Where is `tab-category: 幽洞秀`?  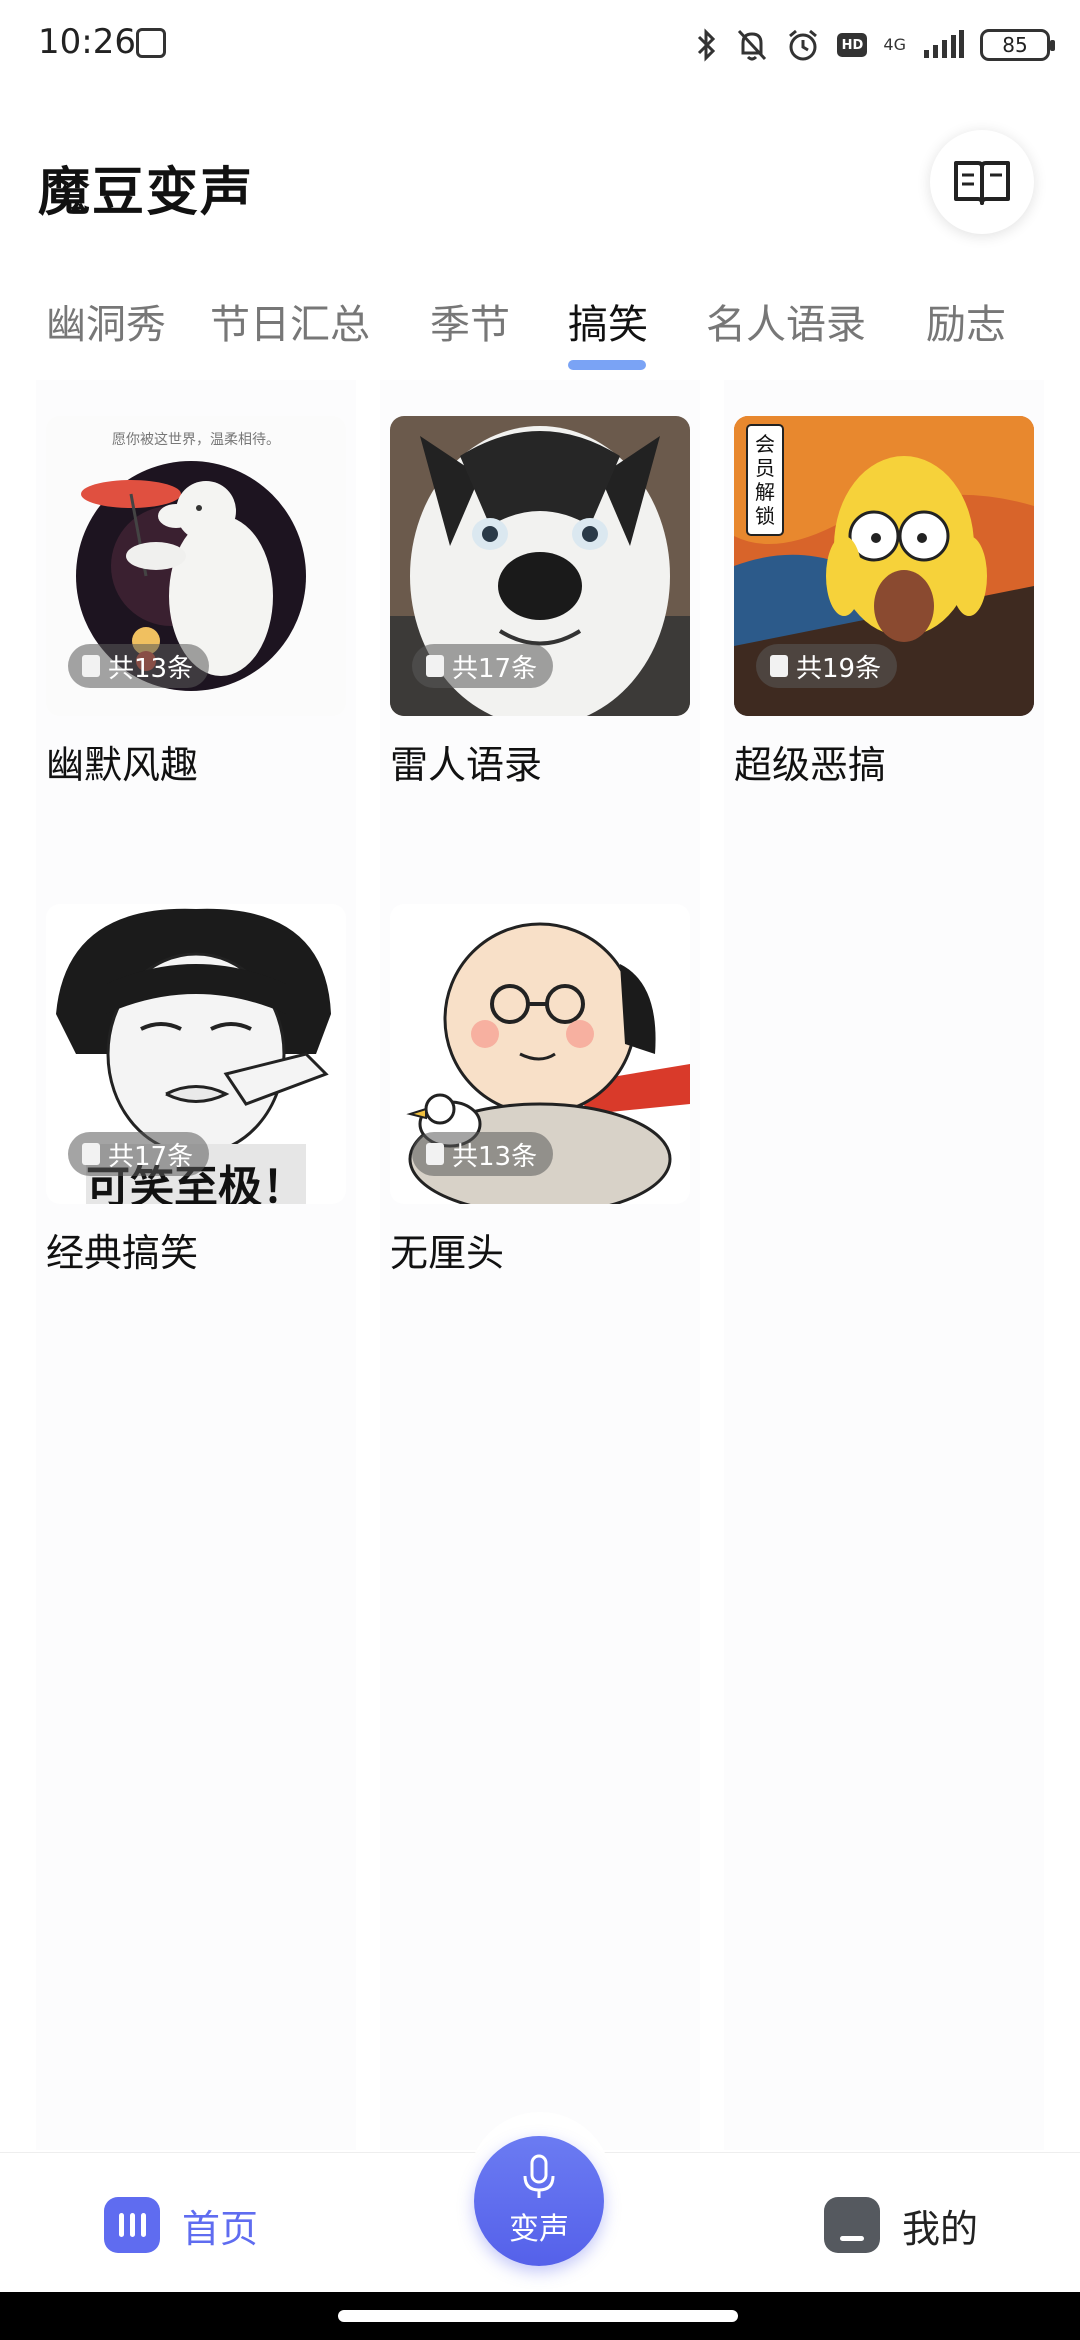
tab-category: 幽洞秀 is located at coordinates (106, 321).